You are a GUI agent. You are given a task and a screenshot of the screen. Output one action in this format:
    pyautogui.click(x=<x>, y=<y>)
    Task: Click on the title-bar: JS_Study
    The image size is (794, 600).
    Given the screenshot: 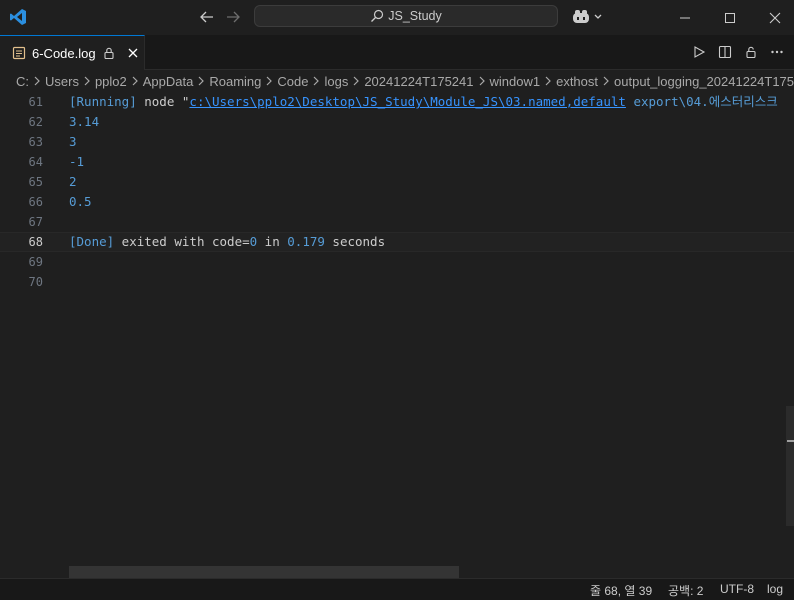 What is the action you would take?
    pyautogui.click(x=397, y=17)
    